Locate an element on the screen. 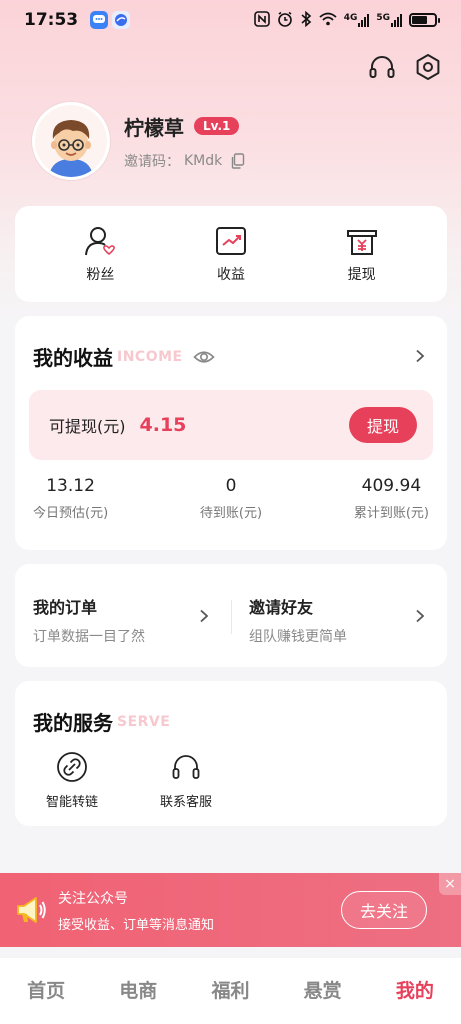 This screenshot has width=461, height=1024. earnings-chart-icon is located at coordinates (230, 241).